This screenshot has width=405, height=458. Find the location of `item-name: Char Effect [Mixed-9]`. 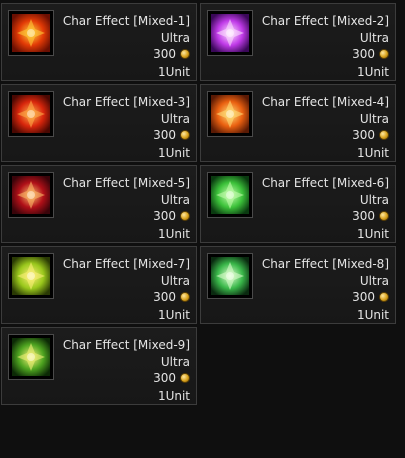

item-name: Char Effect [Mixed-9] is located at coordinates (126, 345).